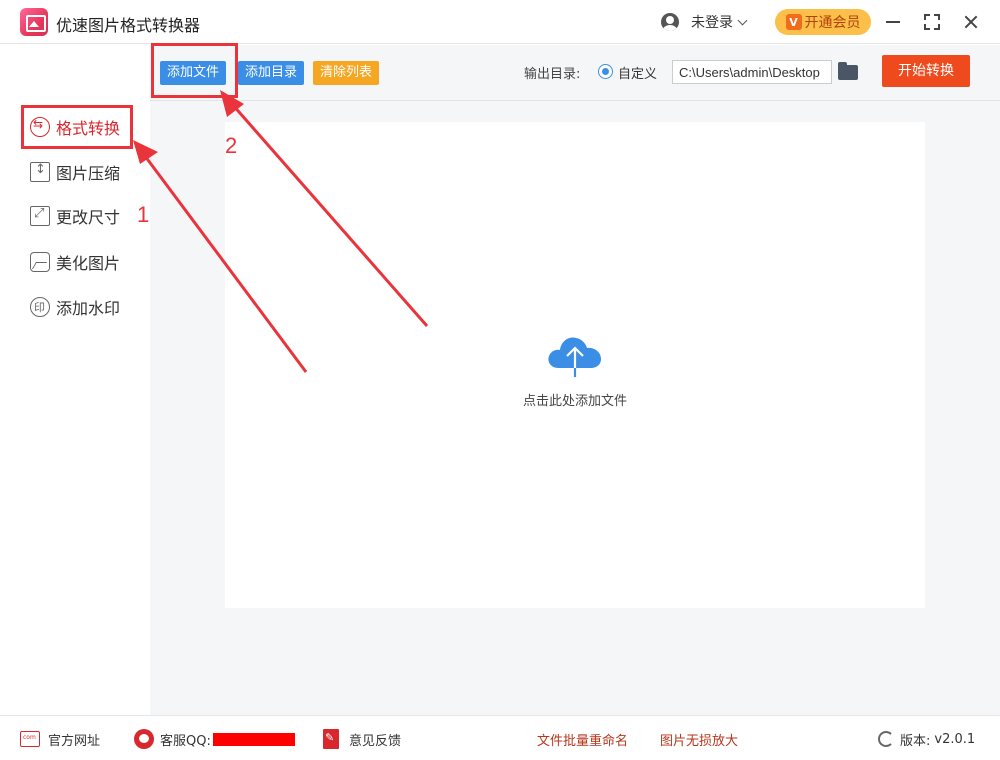 The image size is (1000, 760). What do you see at coordinates (742, 20) in the screenshot?
I see `chevron-down-icon` at bounding box center [742, 20].